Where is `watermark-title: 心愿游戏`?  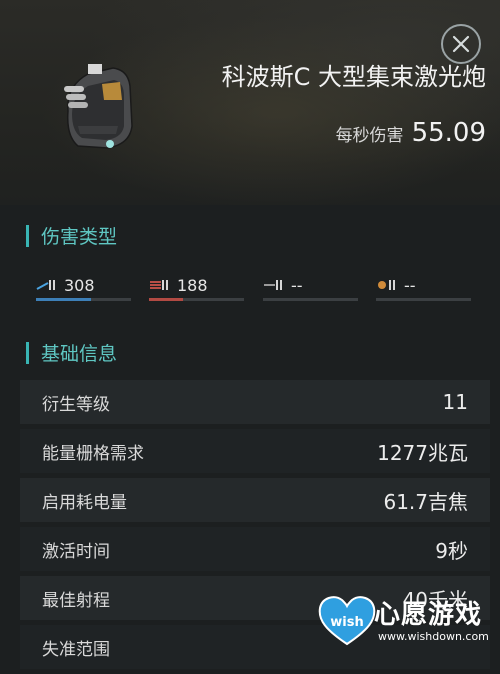
watermark-title: 心愿游戏 is located at coordinates (428, 615).